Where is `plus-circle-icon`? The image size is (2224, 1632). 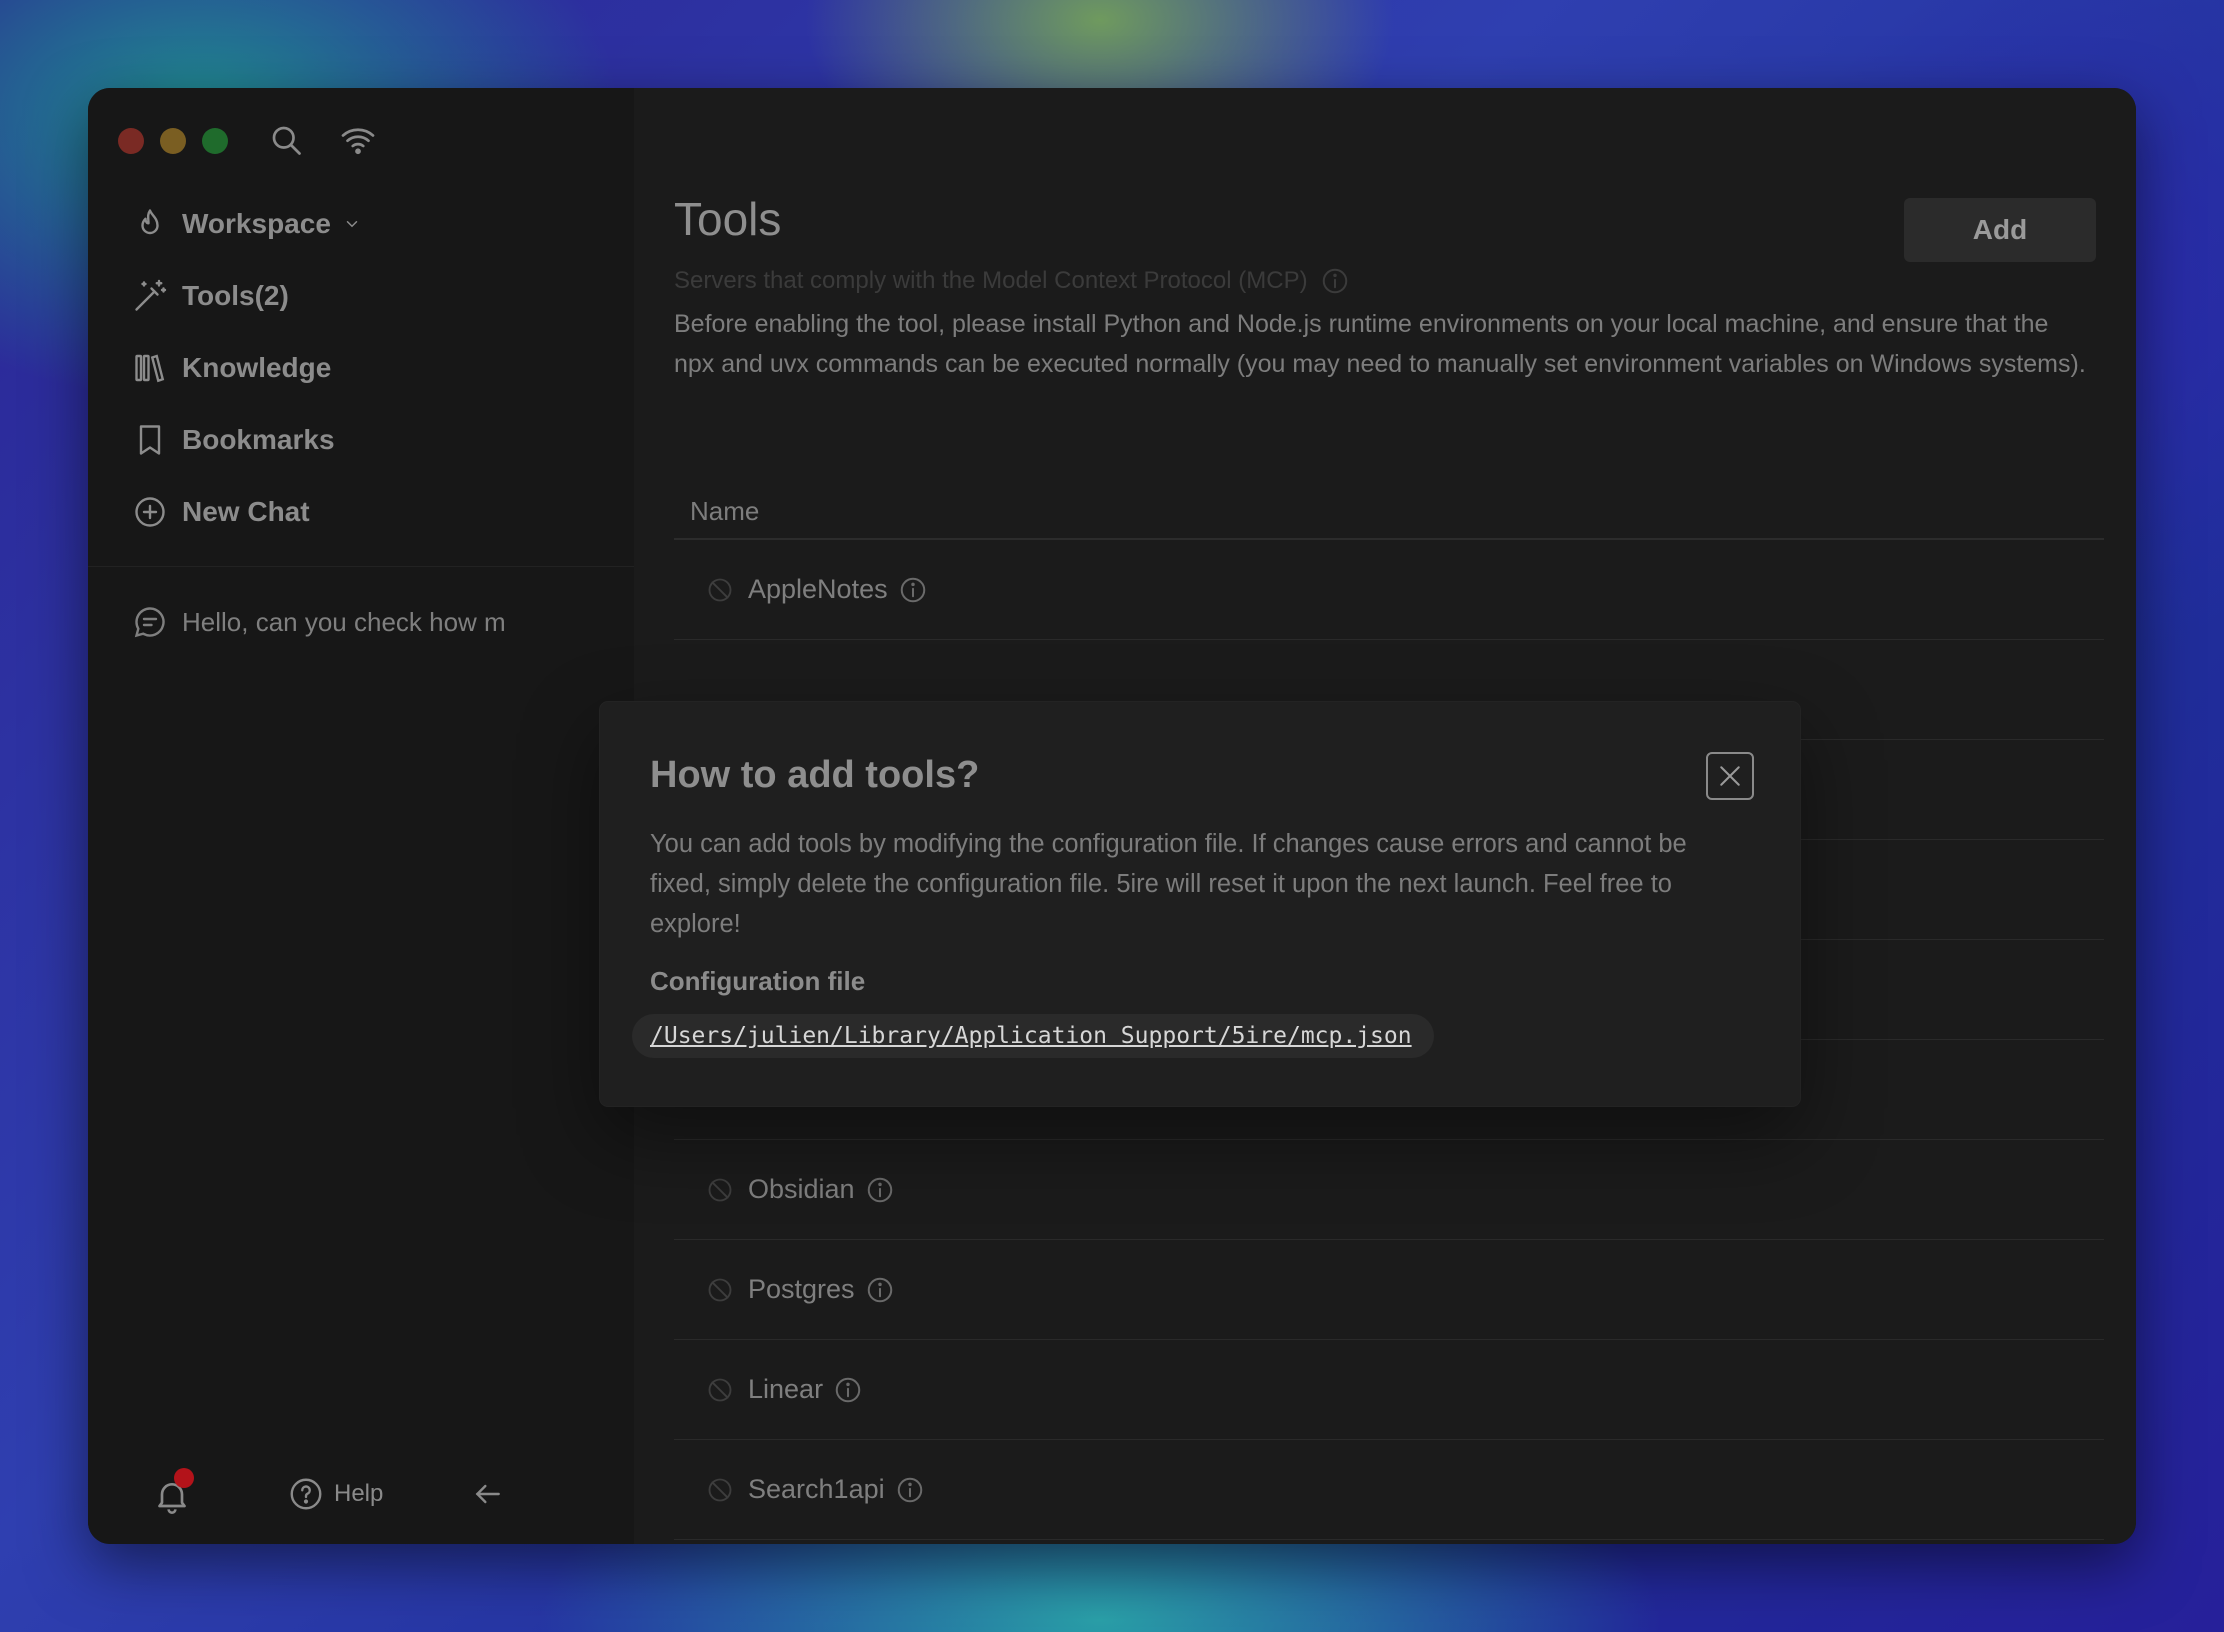
plus-circle-icon is located at coordinates (150, 512).